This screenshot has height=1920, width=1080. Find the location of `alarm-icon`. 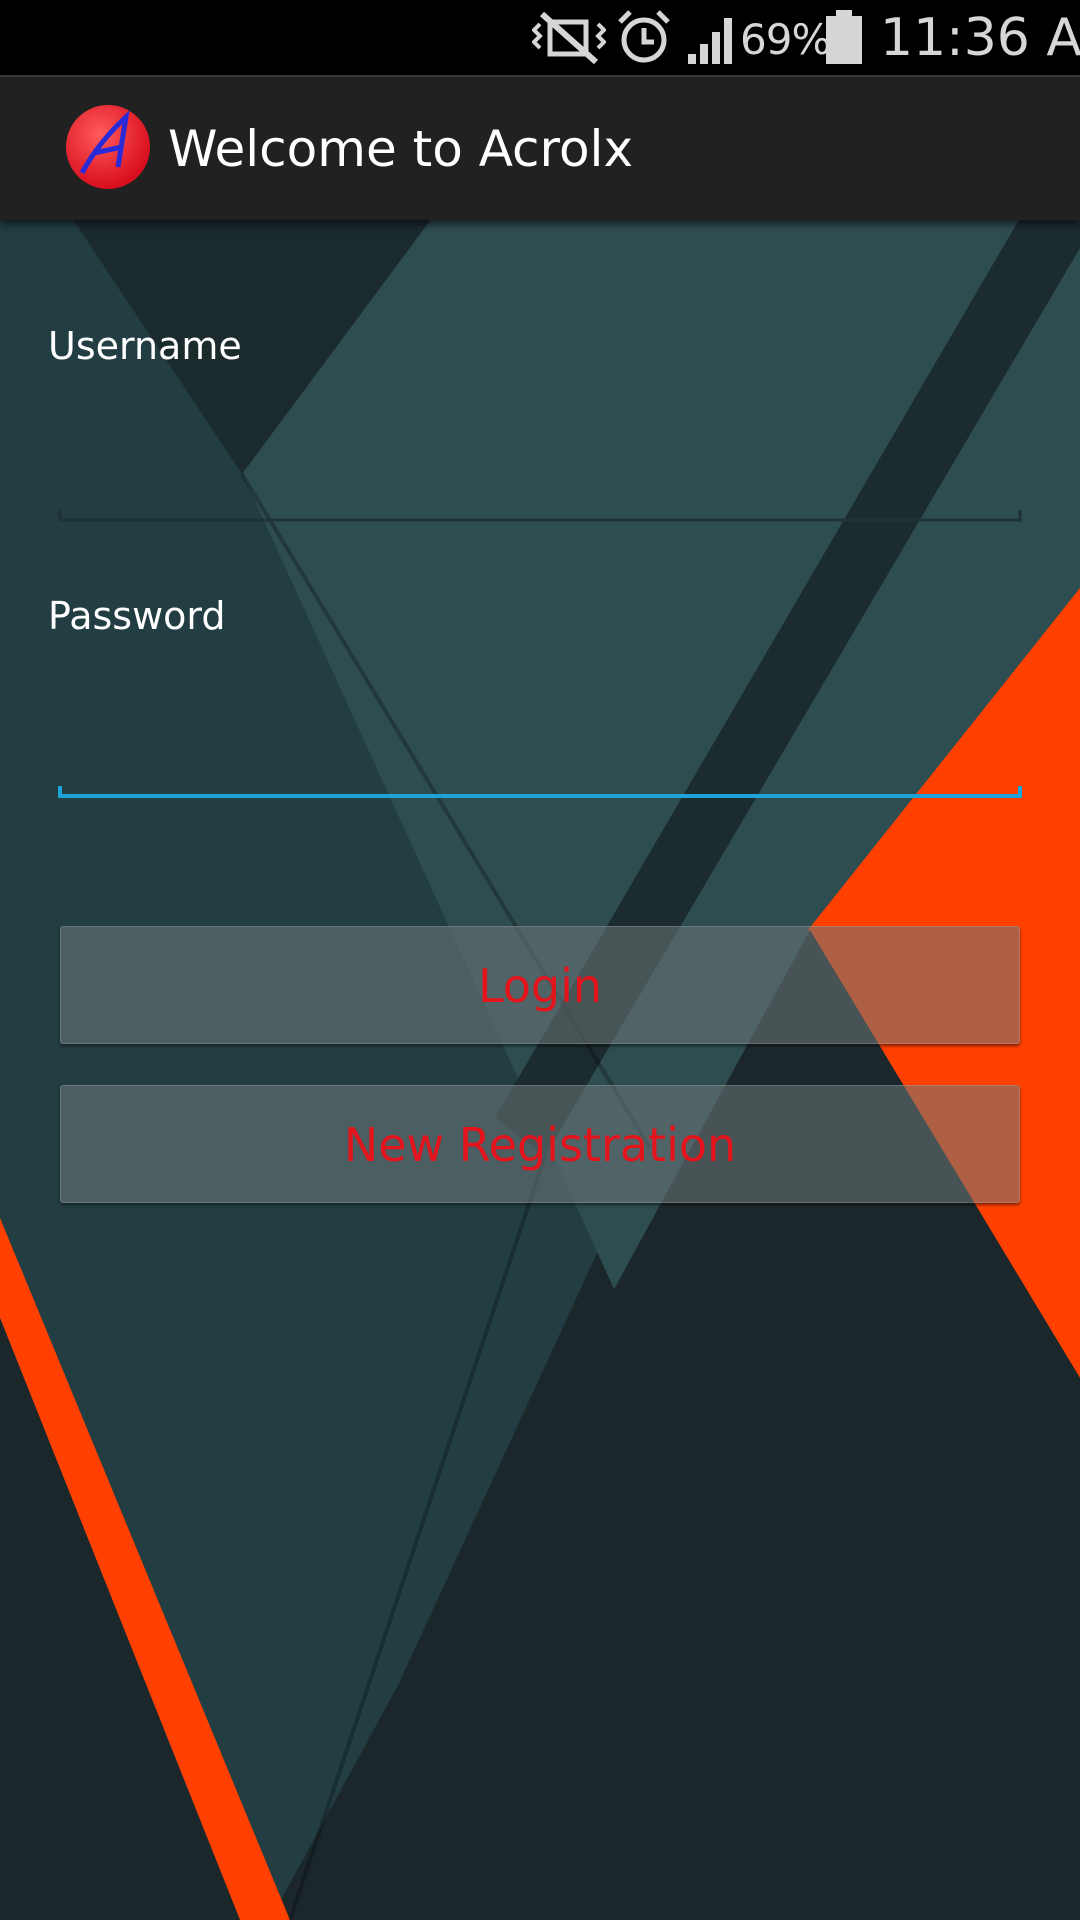

alarm-icon is located at coordinates (644, 36).